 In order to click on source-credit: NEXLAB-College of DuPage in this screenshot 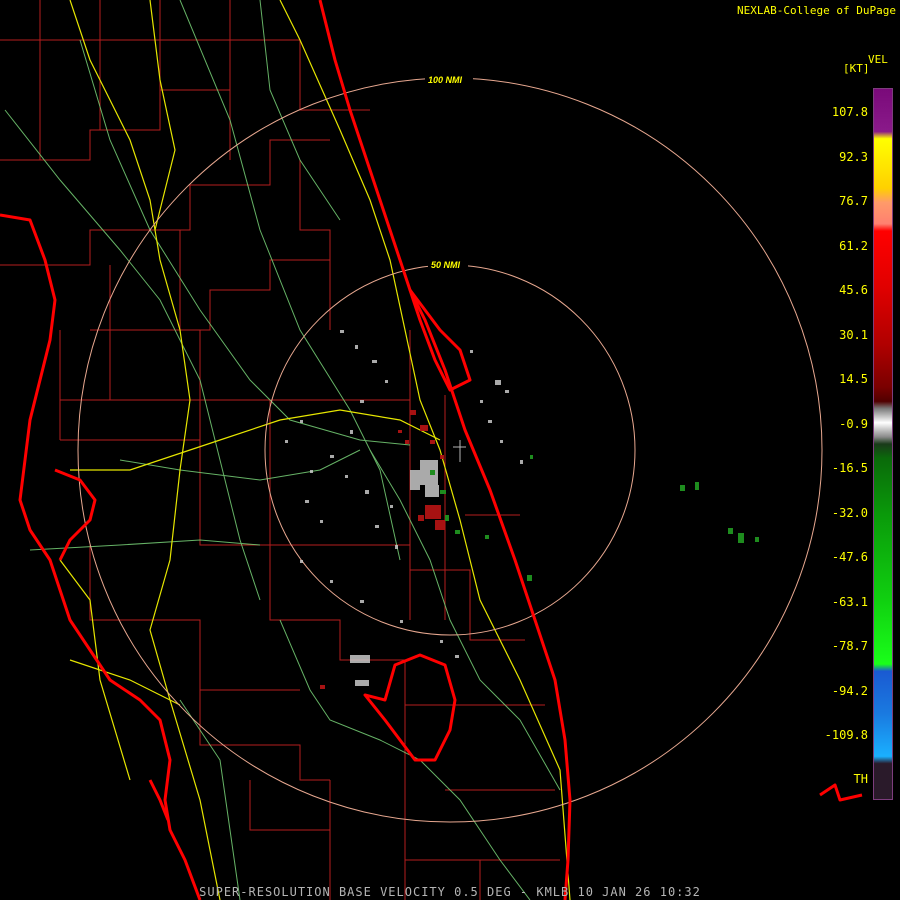, I will do `click(816, 10)`.